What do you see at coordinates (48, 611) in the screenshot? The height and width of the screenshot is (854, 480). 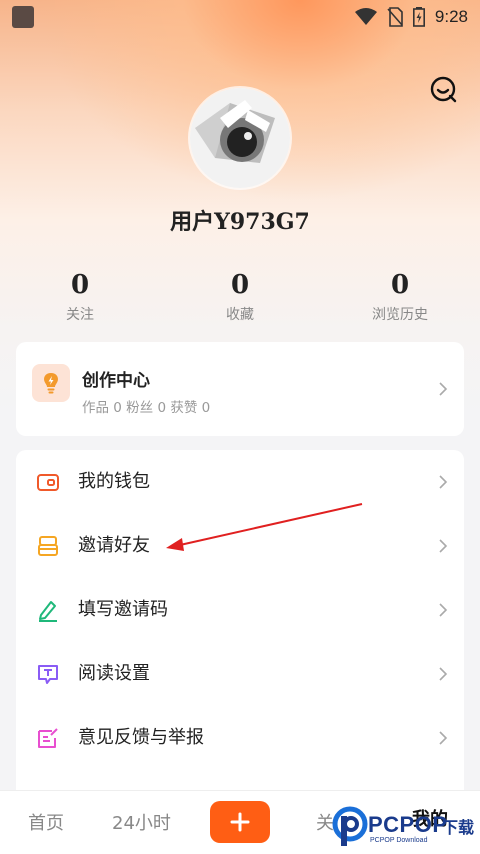 I see `pencil-icon` at bounding box center [48, 611].